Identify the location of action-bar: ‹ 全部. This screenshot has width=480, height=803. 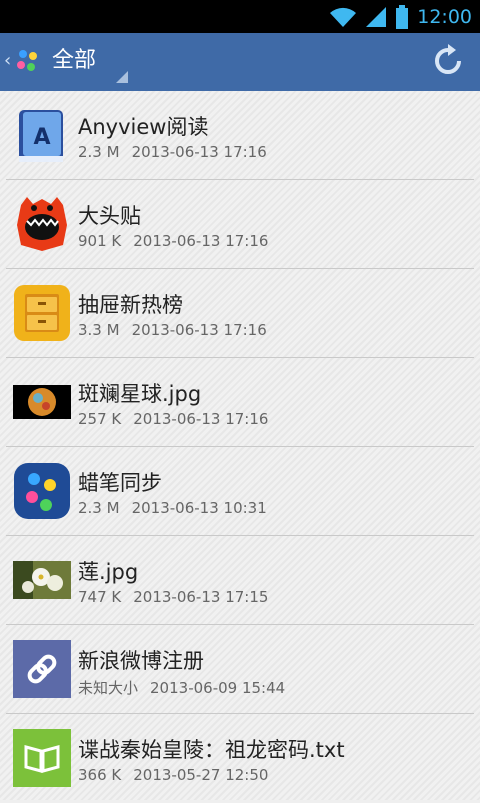
(240, 62).